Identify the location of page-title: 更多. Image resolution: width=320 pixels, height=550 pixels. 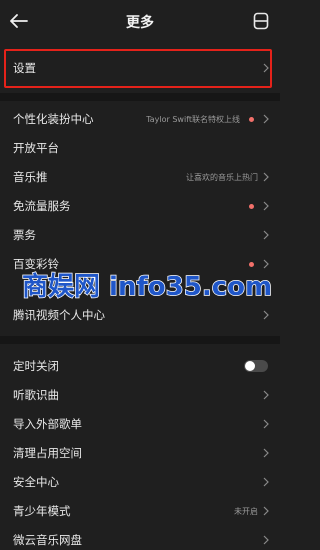
(140, 23).